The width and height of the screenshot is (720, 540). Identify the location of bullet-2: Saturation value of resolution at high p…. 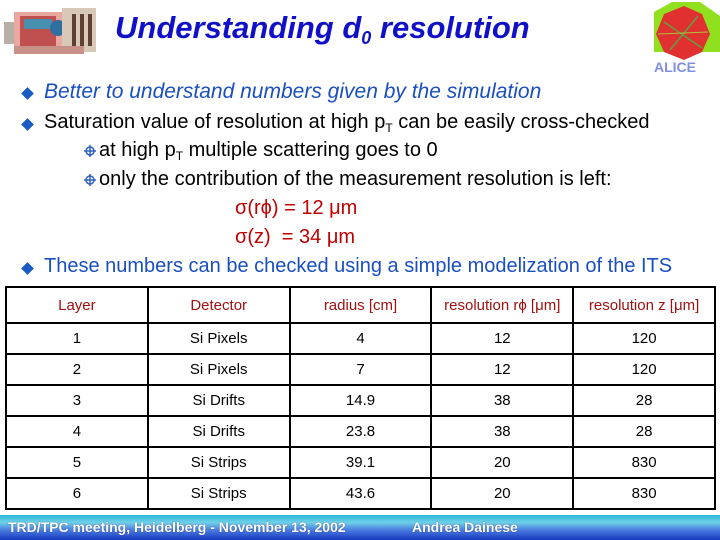
(346, 123).